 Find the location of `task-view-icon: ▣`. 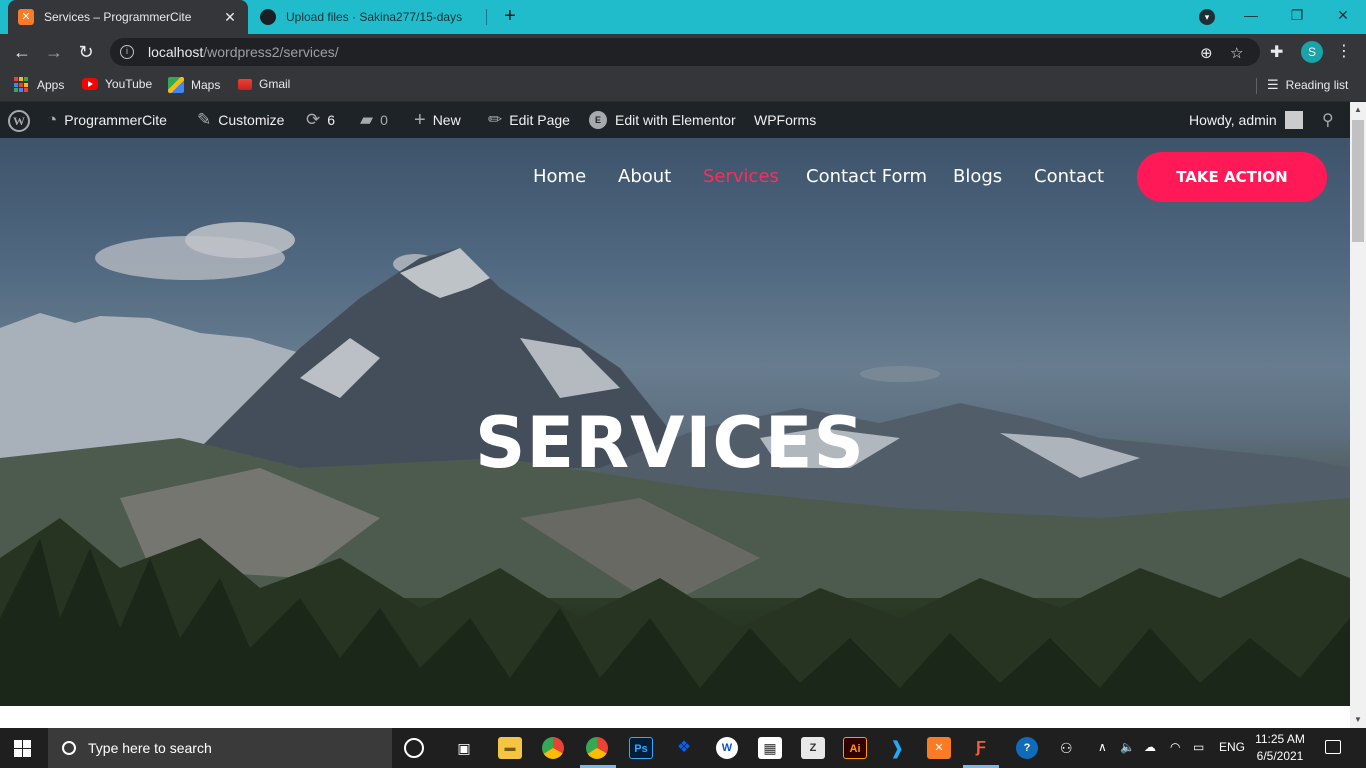

task-view-icon: ▣ is located at coordinates (464, 748).